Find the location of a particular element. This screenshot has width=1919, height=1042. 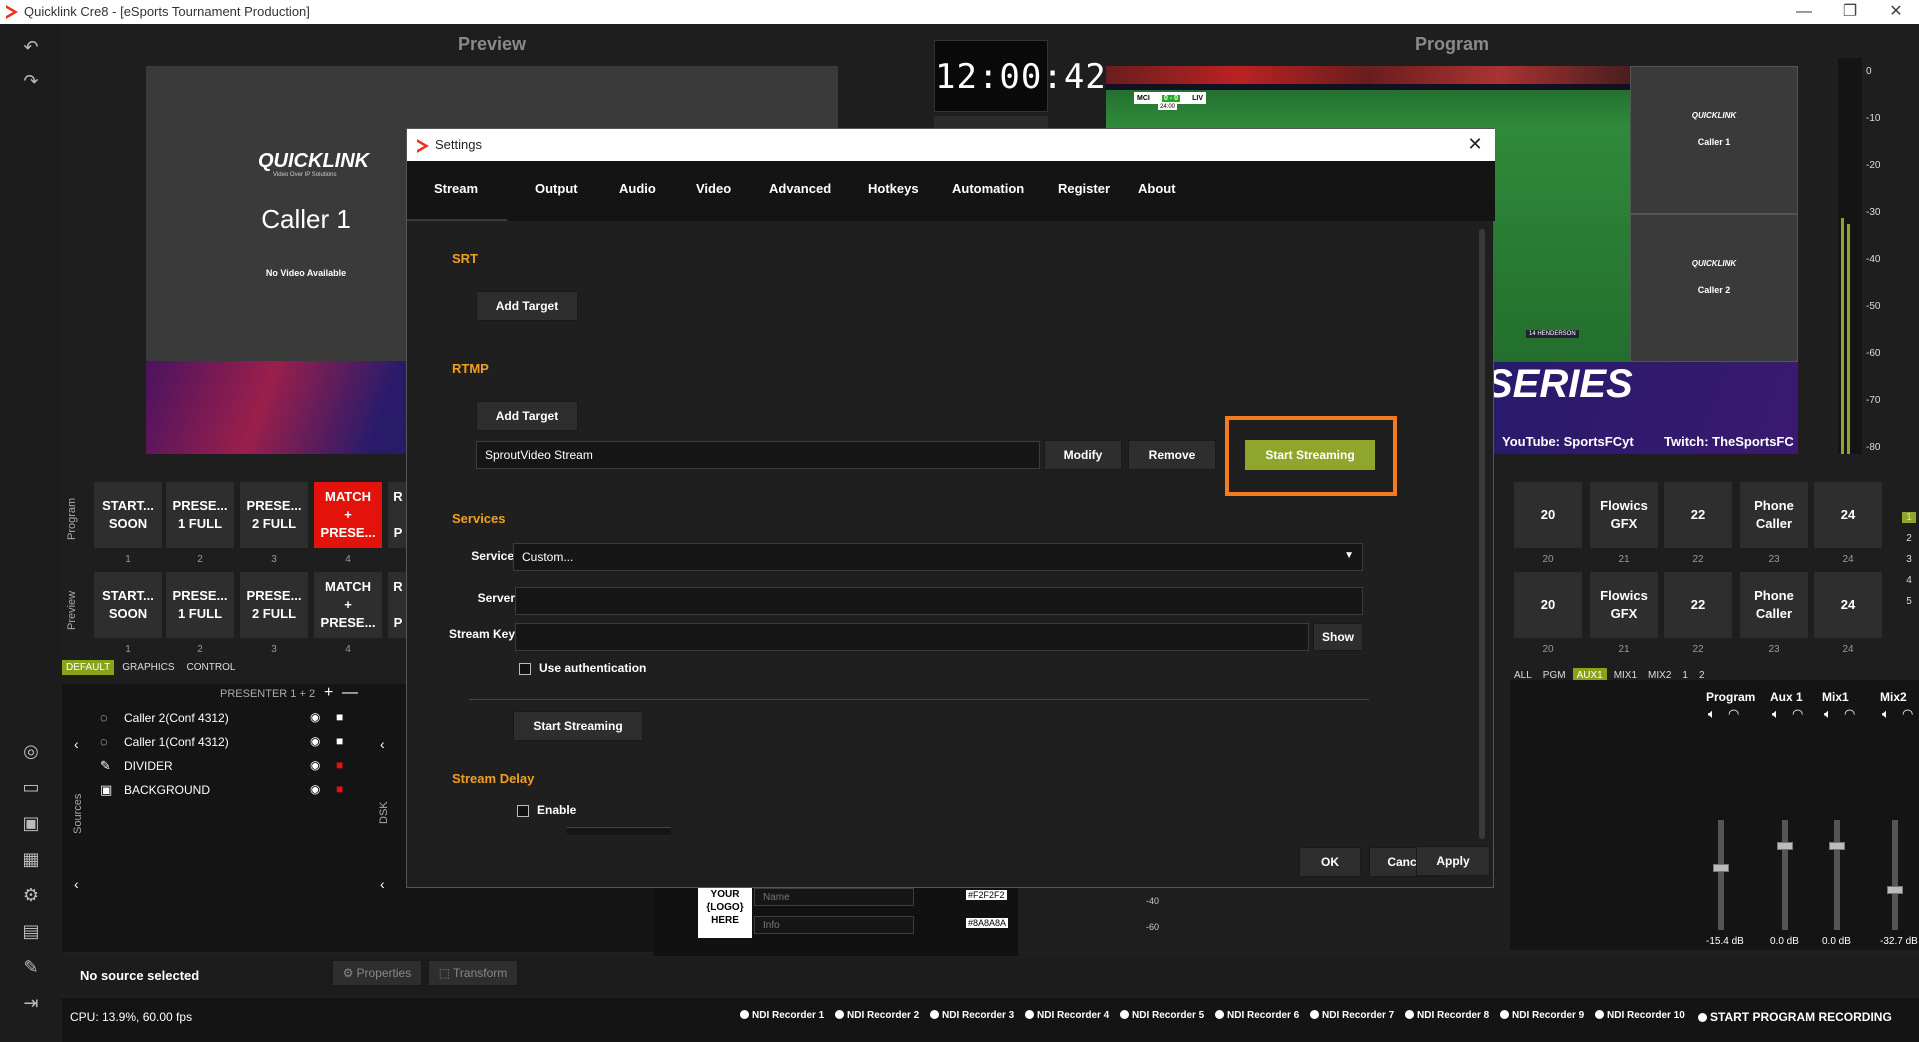

dsk-expand-icon: ‹ is located at coordinates (382, 884).